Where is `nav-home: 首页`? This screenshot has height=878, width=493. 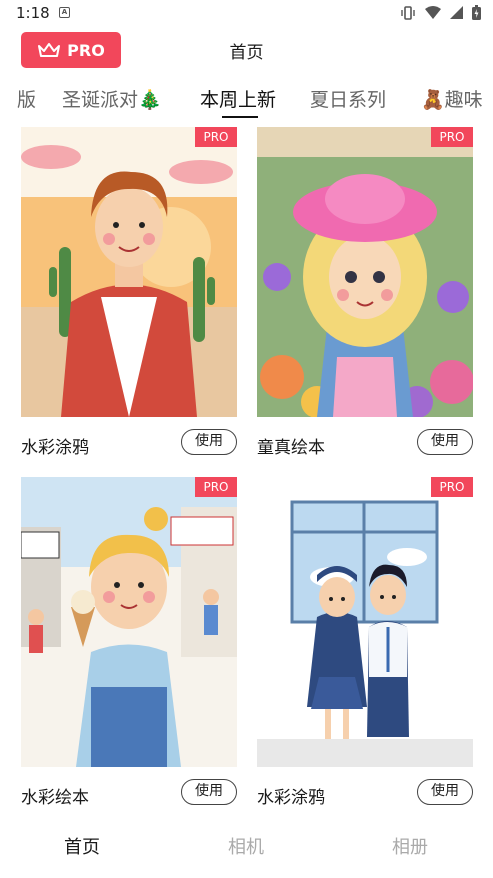 nav-home: 首页 is located at coordinates (82, 846).